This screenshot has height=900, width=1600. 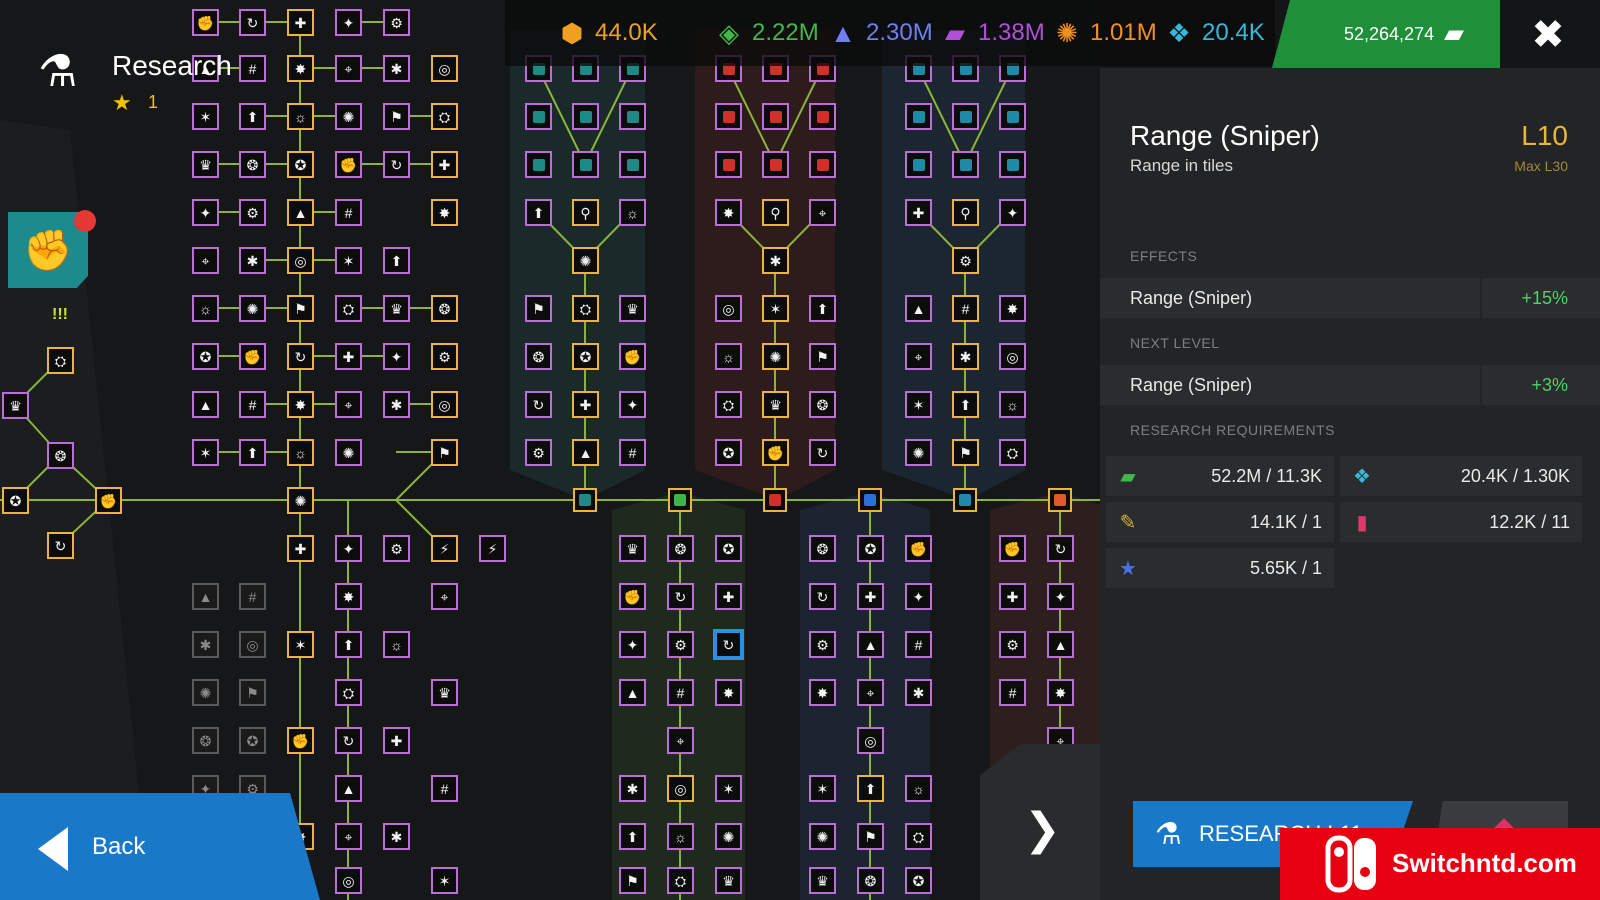 I want to click on close-button: ✖, so click(x=1548, y=35).